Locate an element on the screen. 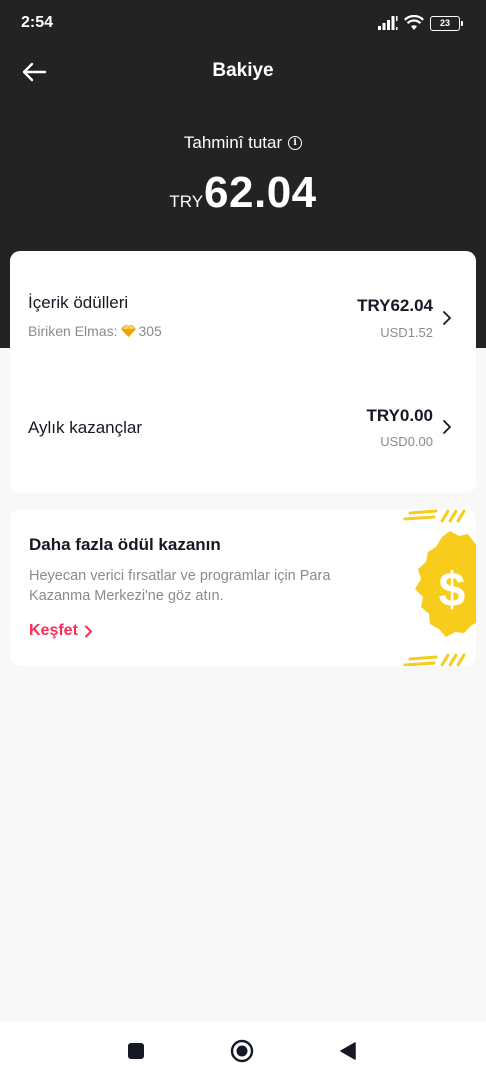 The width and height of the screenshot is (486, 1080). diamonds-label: Biriken Elmas: is located at coordinates (73, 331).